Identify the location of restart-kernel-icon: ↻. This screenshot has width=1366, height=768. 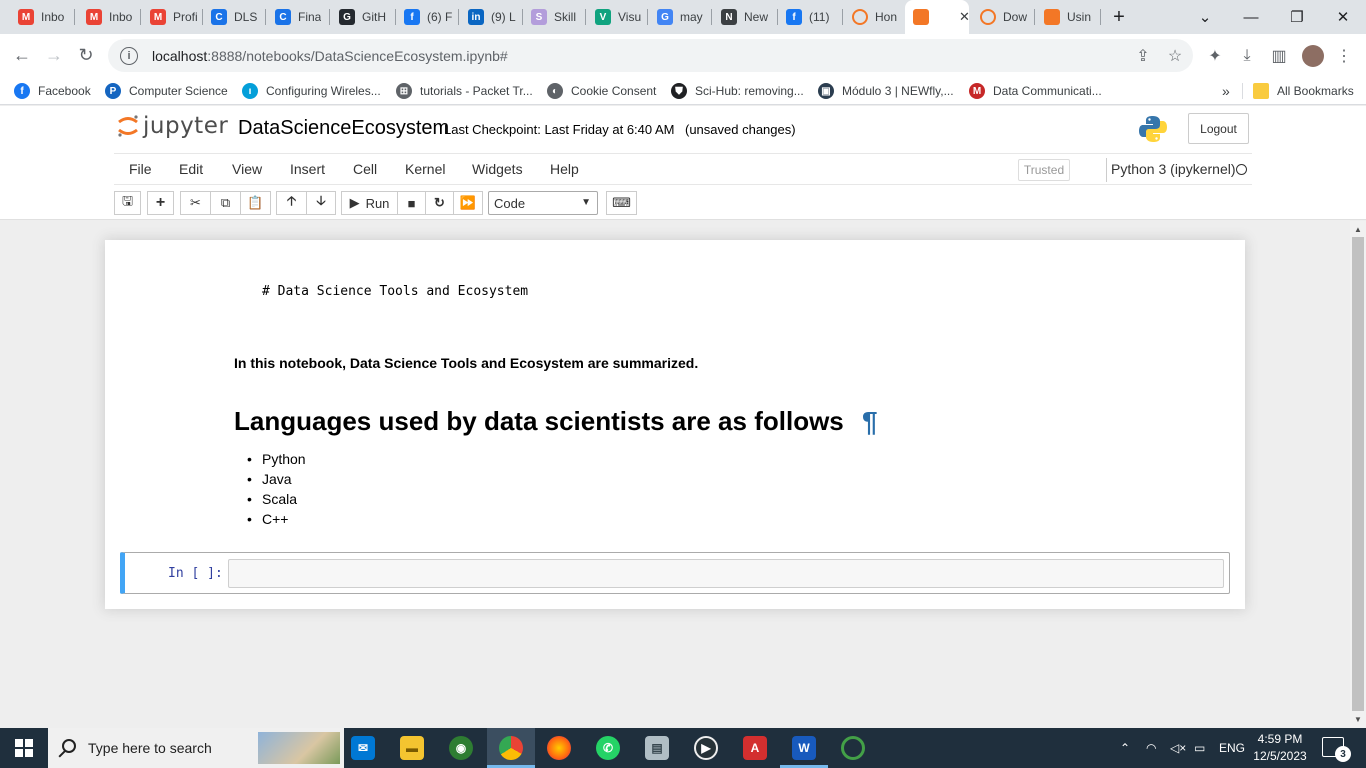
(439, 203).